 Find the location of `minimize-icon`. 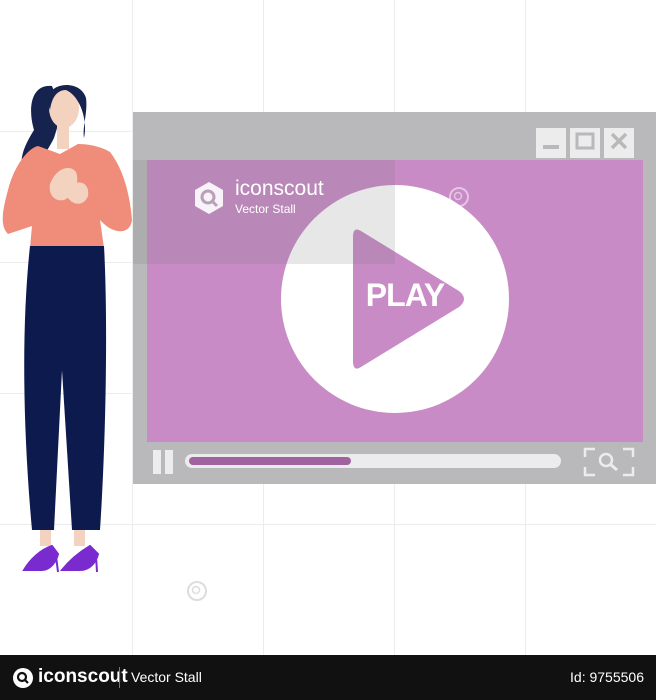

minimize-icon is located at coordinates (551, 143).